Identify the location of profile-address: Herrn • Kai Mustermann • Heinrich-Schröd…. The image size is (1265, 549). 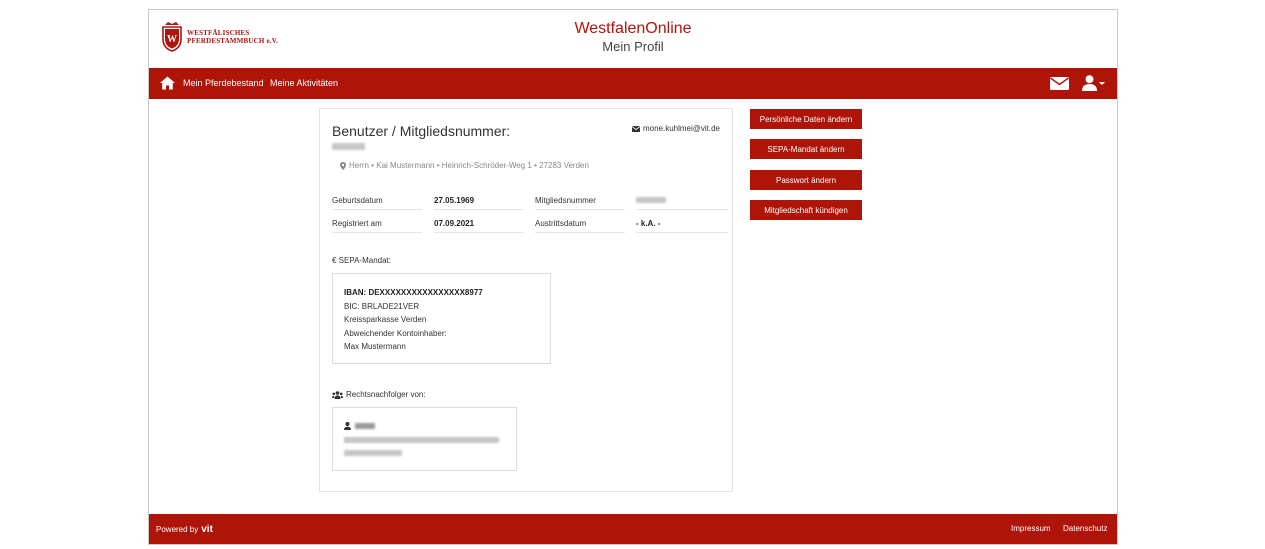
(464, 165).